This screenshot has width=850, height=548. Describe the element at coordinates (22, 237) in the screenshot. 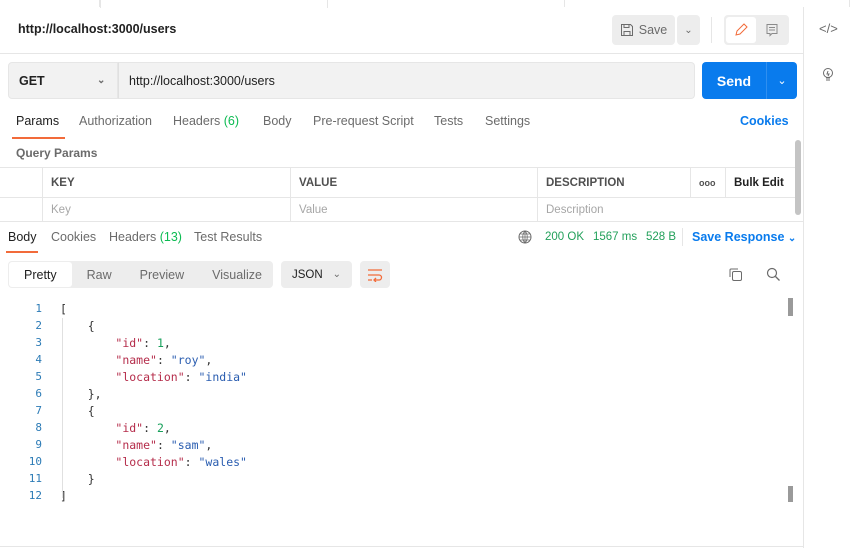

I see `response-tab-body: Body` at that location.